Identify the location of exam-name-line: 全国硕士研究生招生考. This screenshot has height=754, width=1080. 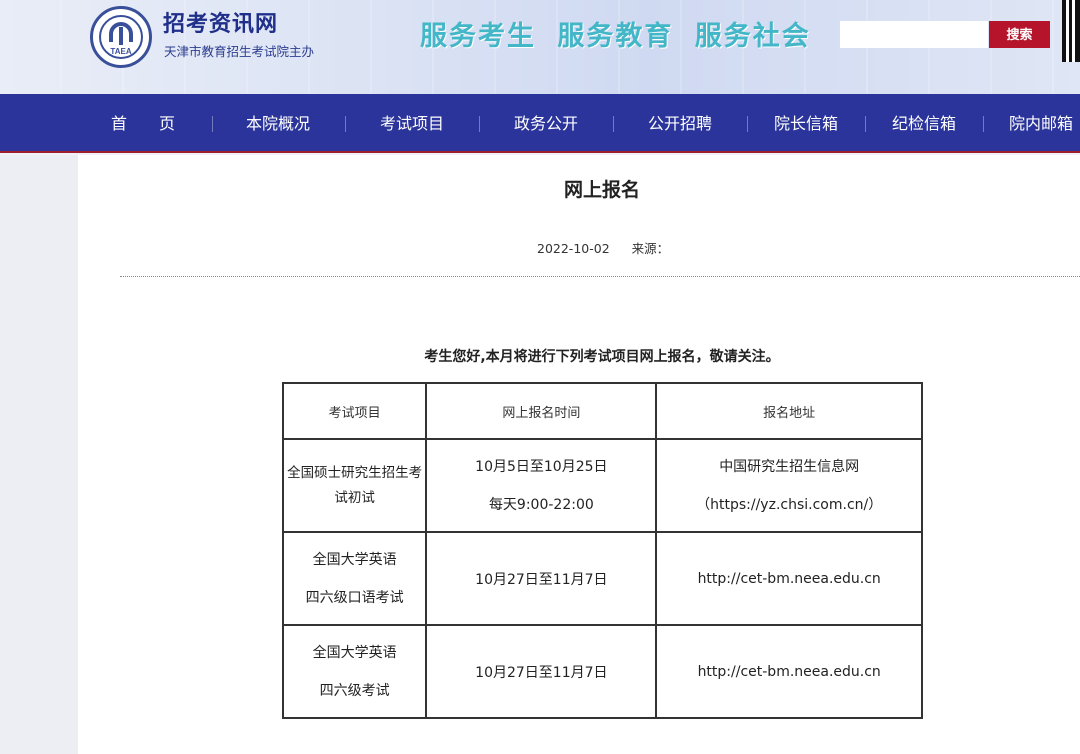
(355, 472).